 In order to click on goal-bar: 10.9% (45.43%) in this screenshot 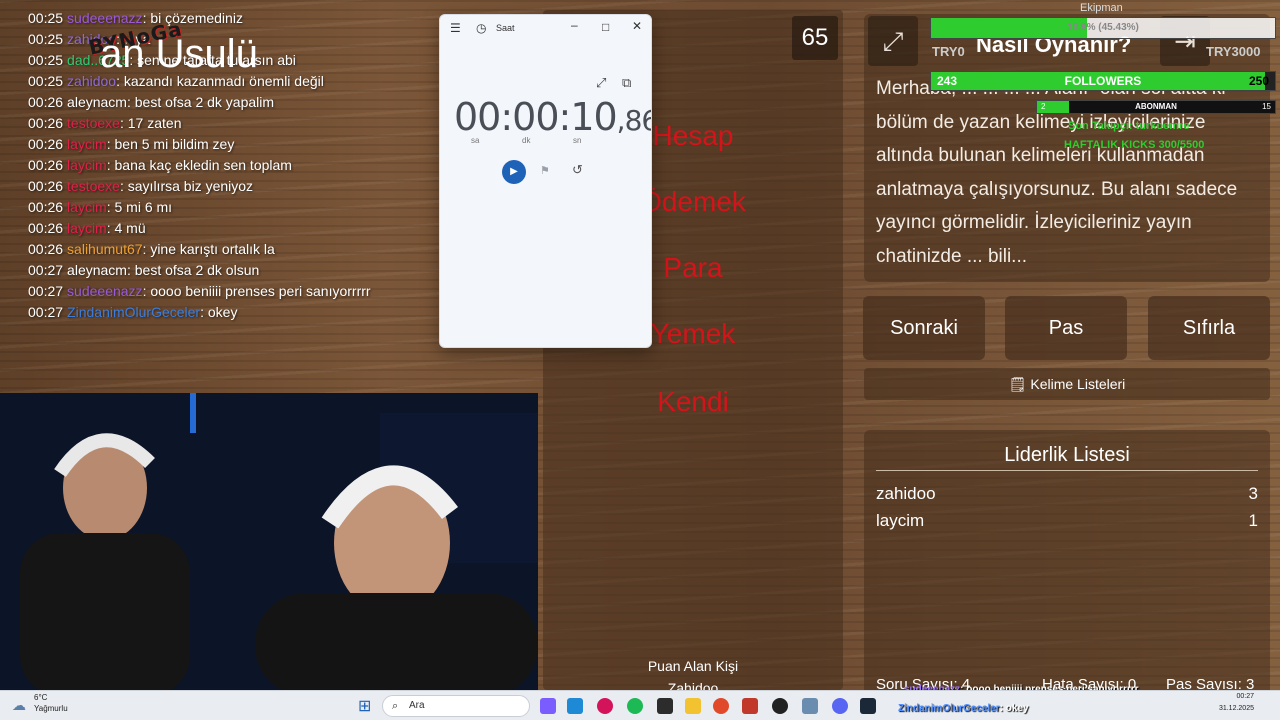, I will do `click(1103, 28)`.